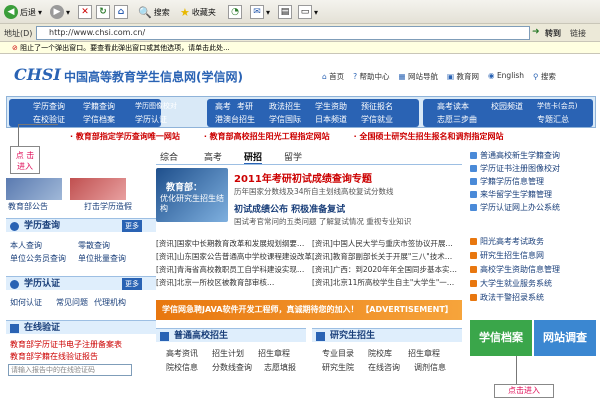 Image resolution: width=600 pixels, height=420 pixels. What do you see at coordinates (457, 119) in the screenshot?
I see `nav-link-zhiyuan: 志愿三步曲` at bounding box center [457, 119].